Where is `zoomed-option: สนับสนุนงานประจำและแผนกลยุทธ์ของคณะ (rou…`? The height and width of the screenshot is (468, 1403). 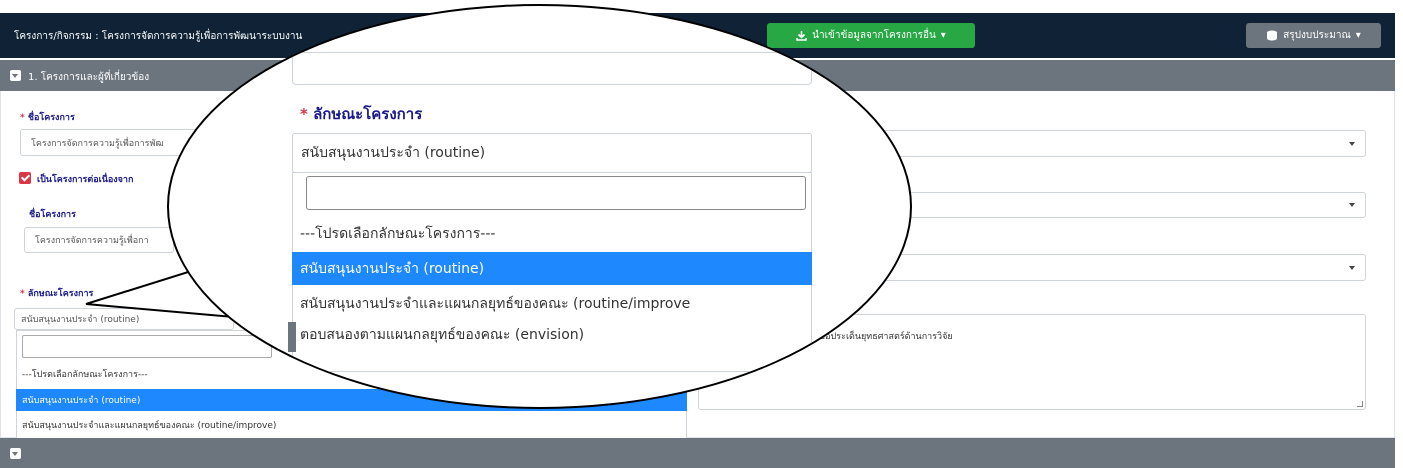
zoomed-option: สนับสนุนงานประจำและแผนกลยุทธ์ของคณะ (rou… is located at coordinates (495, 303).